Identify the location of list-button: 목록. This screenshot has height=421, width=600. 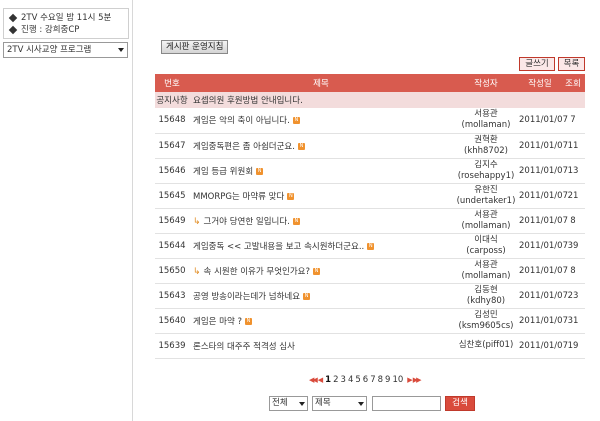
(571, 64).